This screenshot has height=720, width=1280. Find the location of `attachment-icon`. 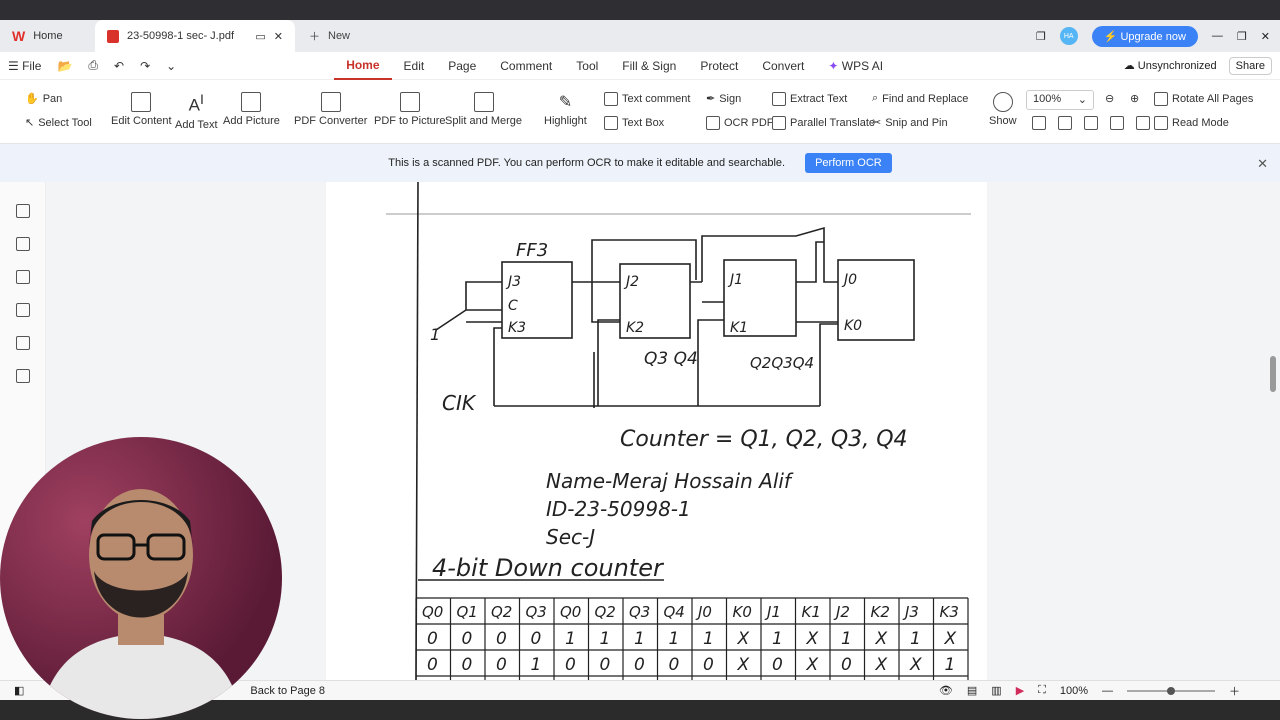

attachment-icon is located at coordinates (23, 310).